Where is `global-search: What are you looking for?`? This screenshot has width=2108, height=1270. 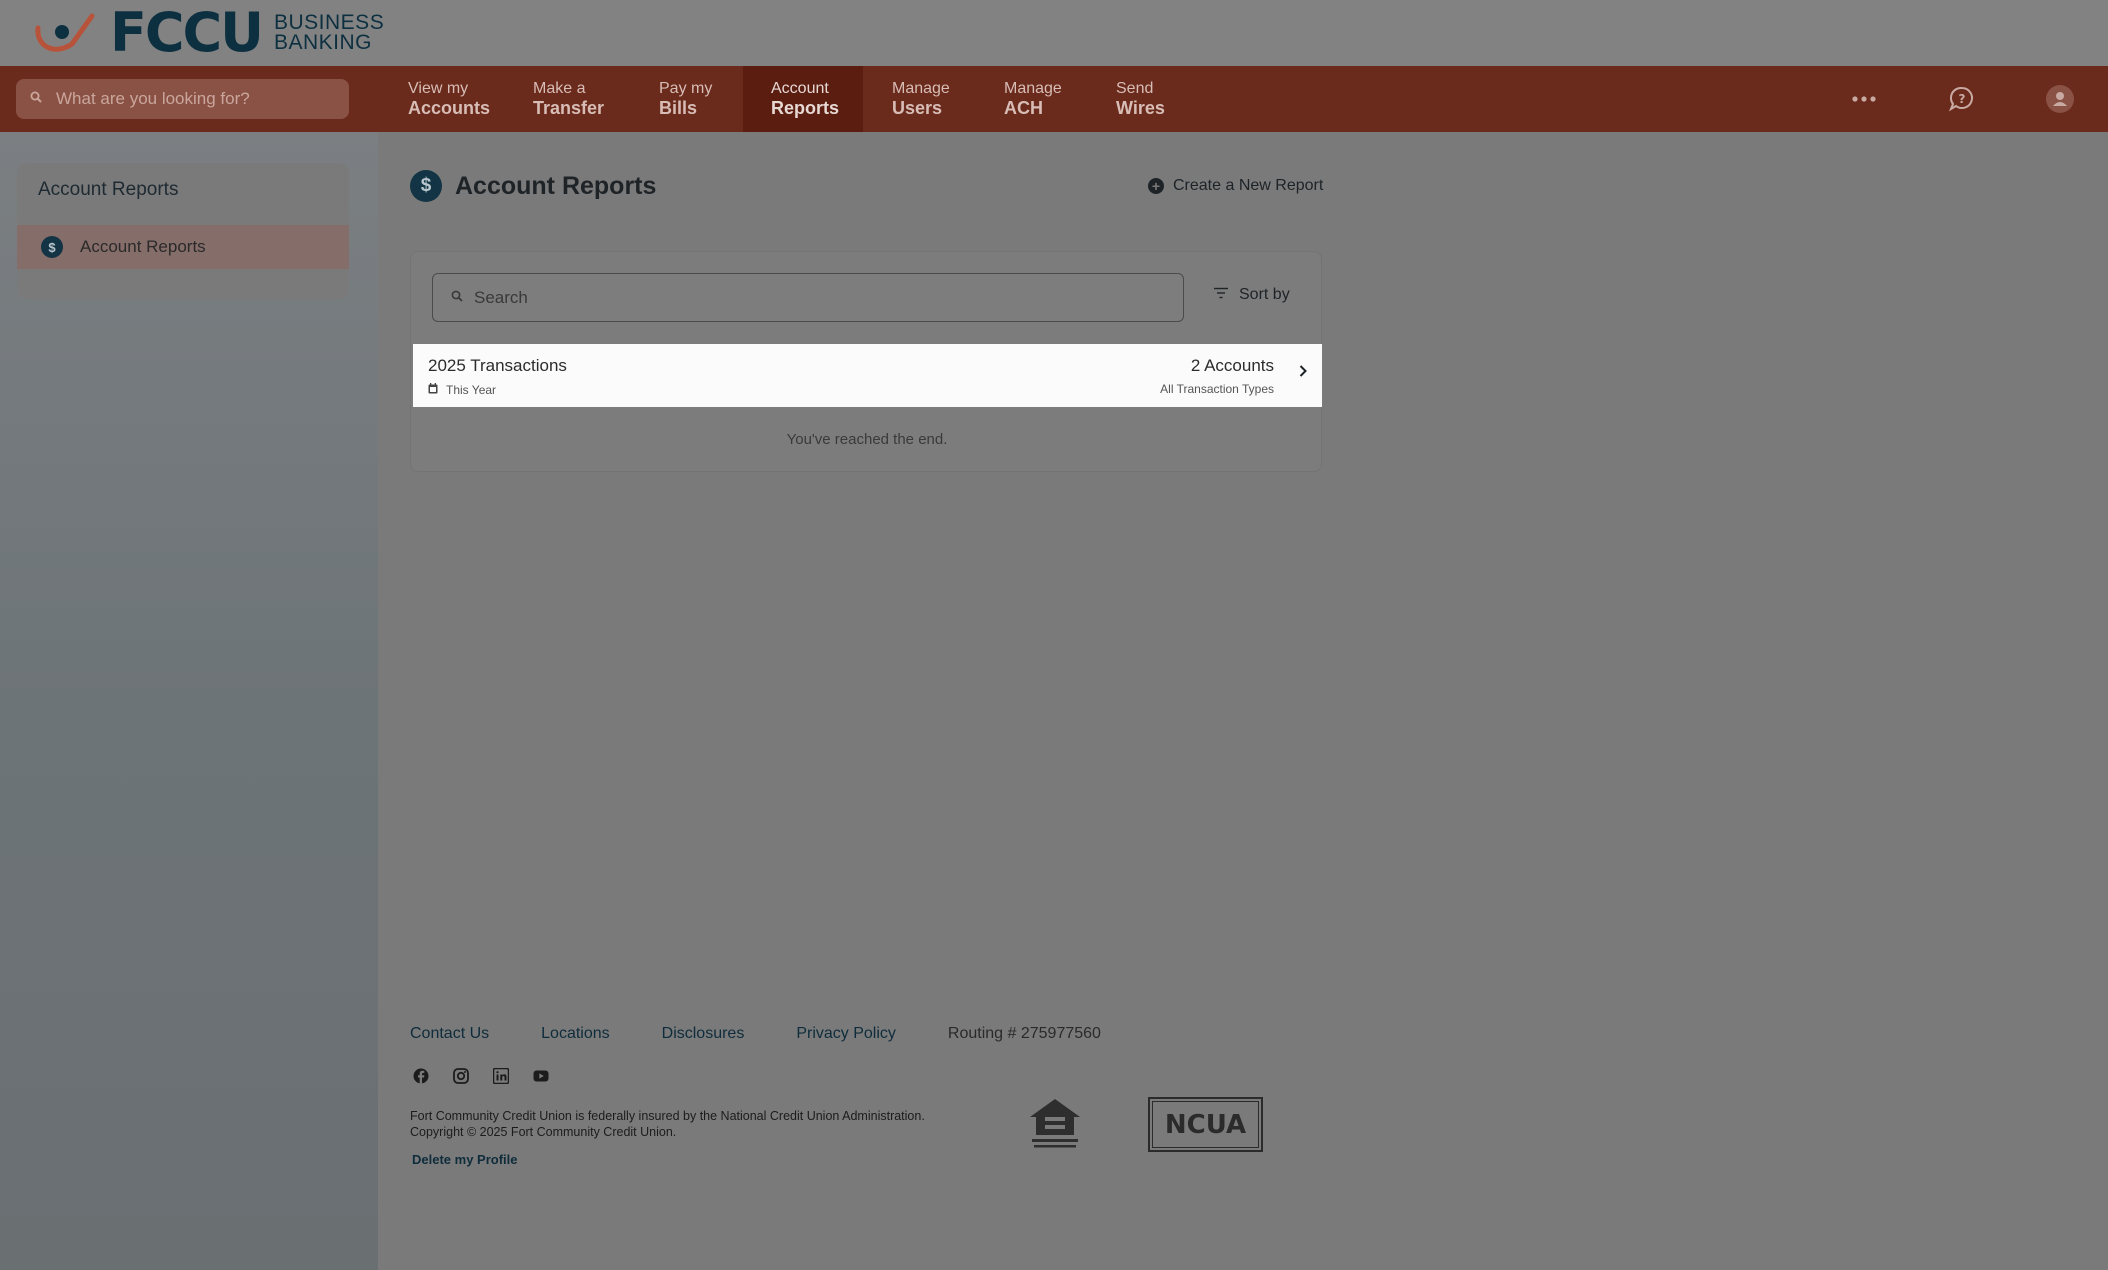
global-search: What are you looking for? is located at coordinates (182, 99).